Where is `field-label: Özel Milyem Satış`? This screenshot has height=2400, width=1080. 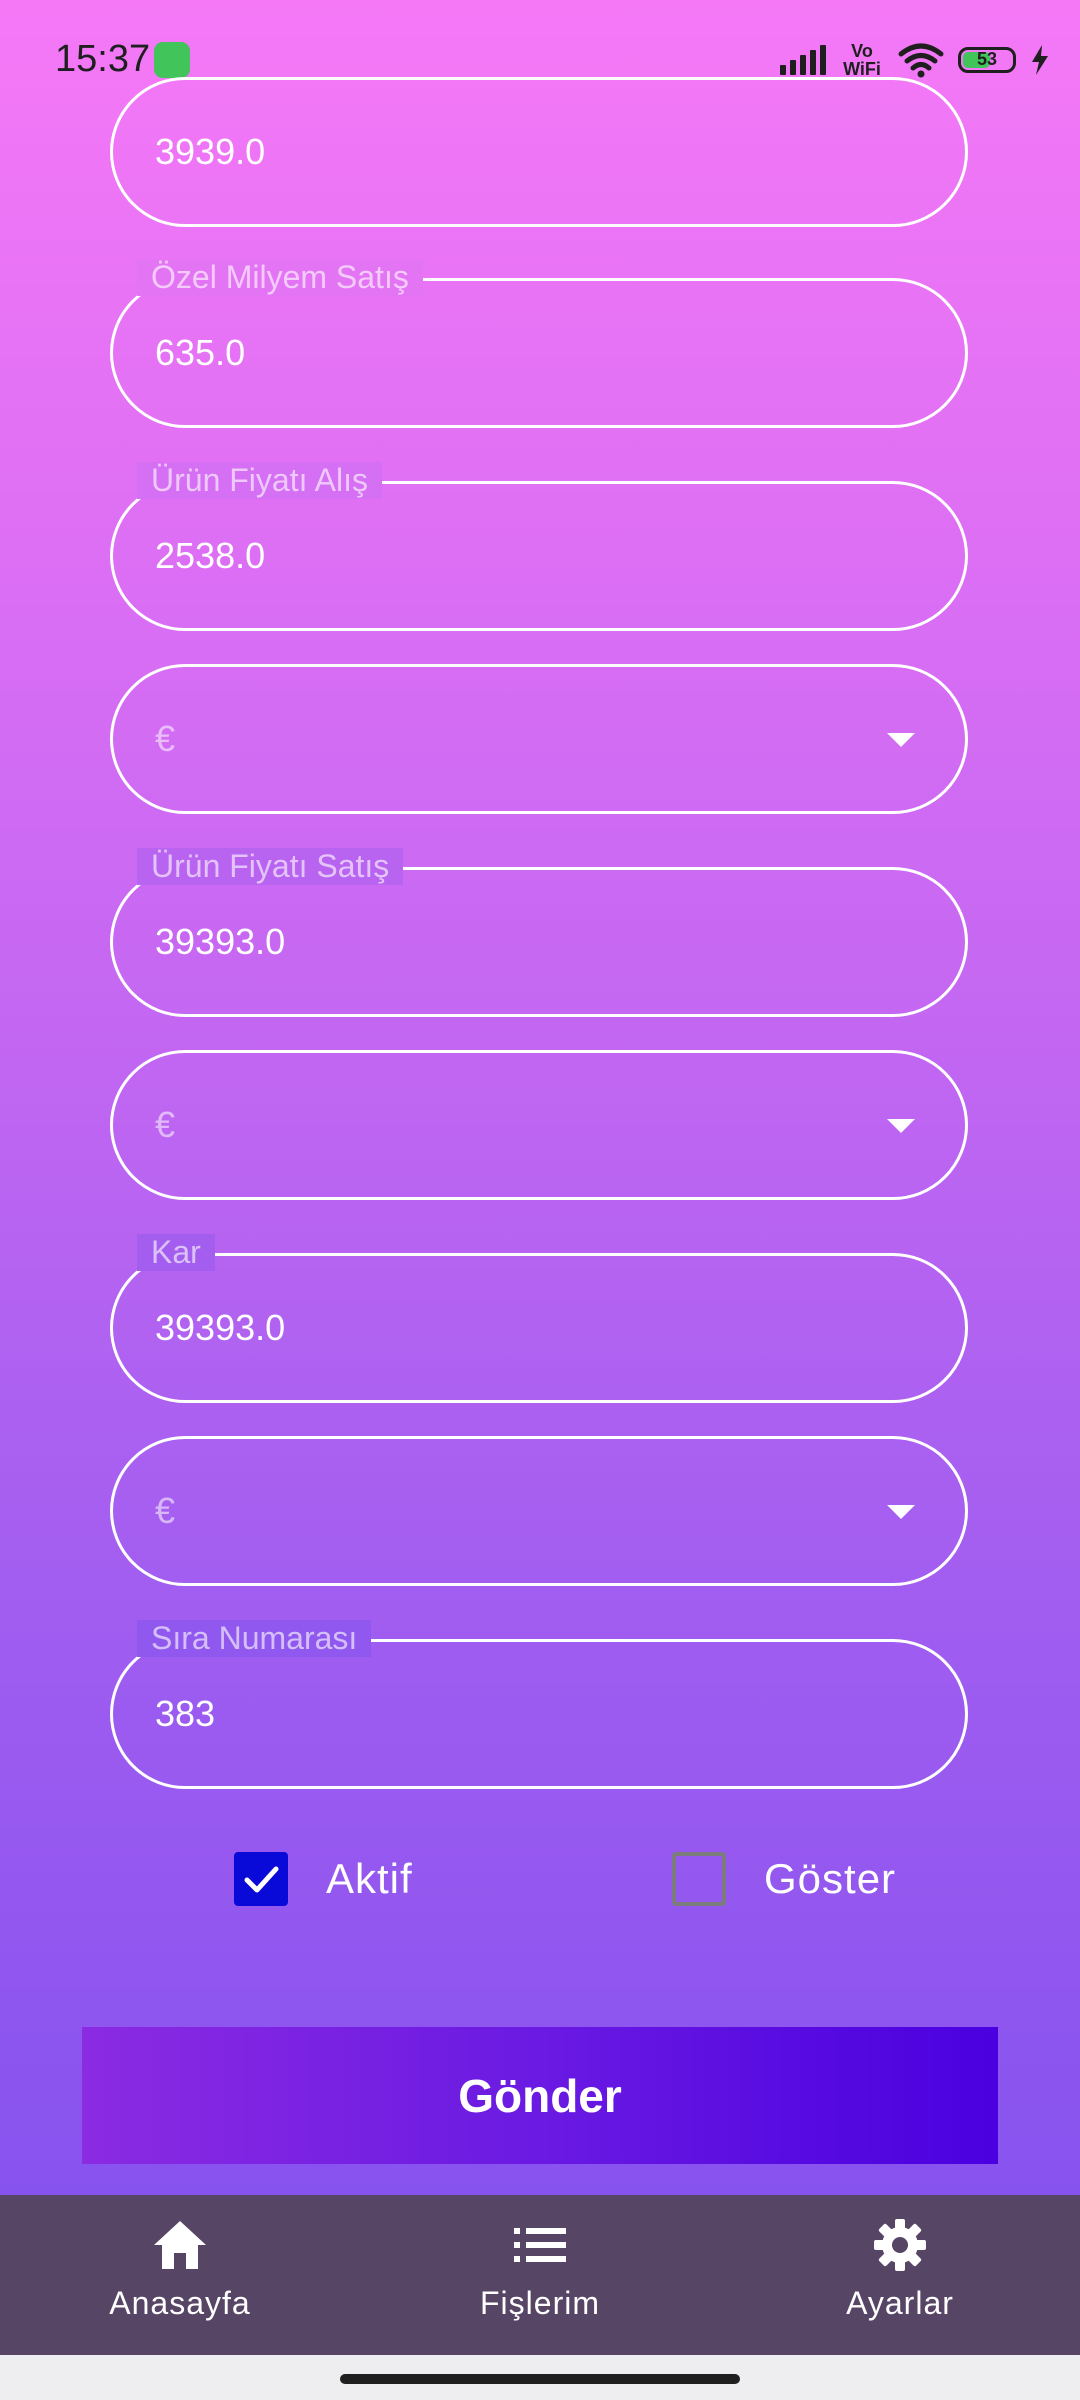
field-label: Özel Milyem Satış is located at coordinates (280, 277).